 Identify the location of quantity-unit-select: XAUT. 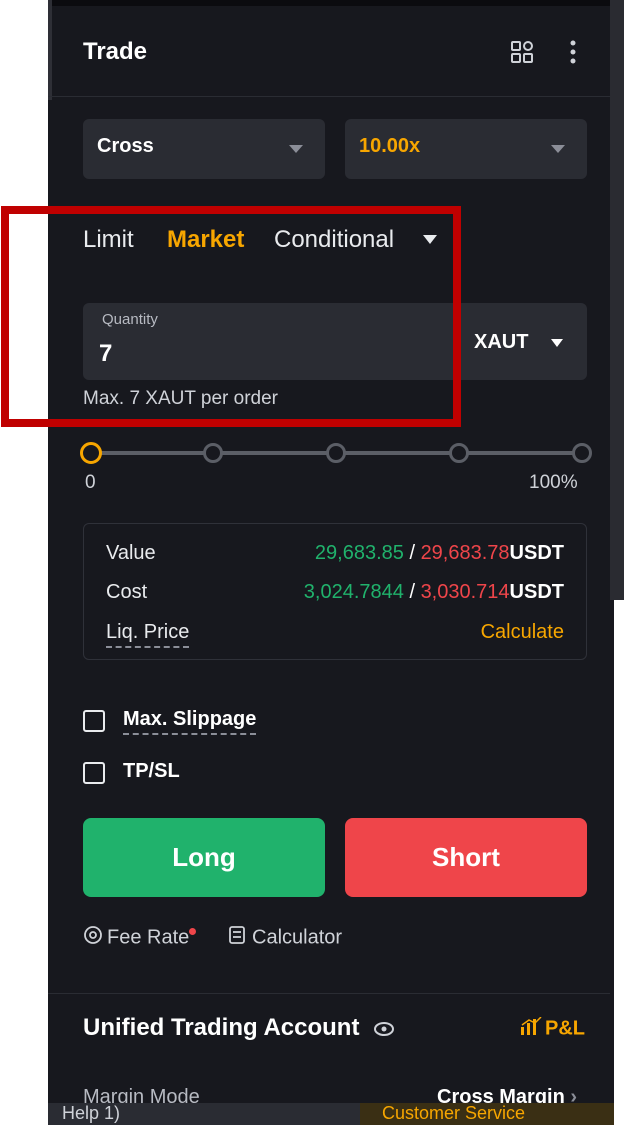
(501, 342).